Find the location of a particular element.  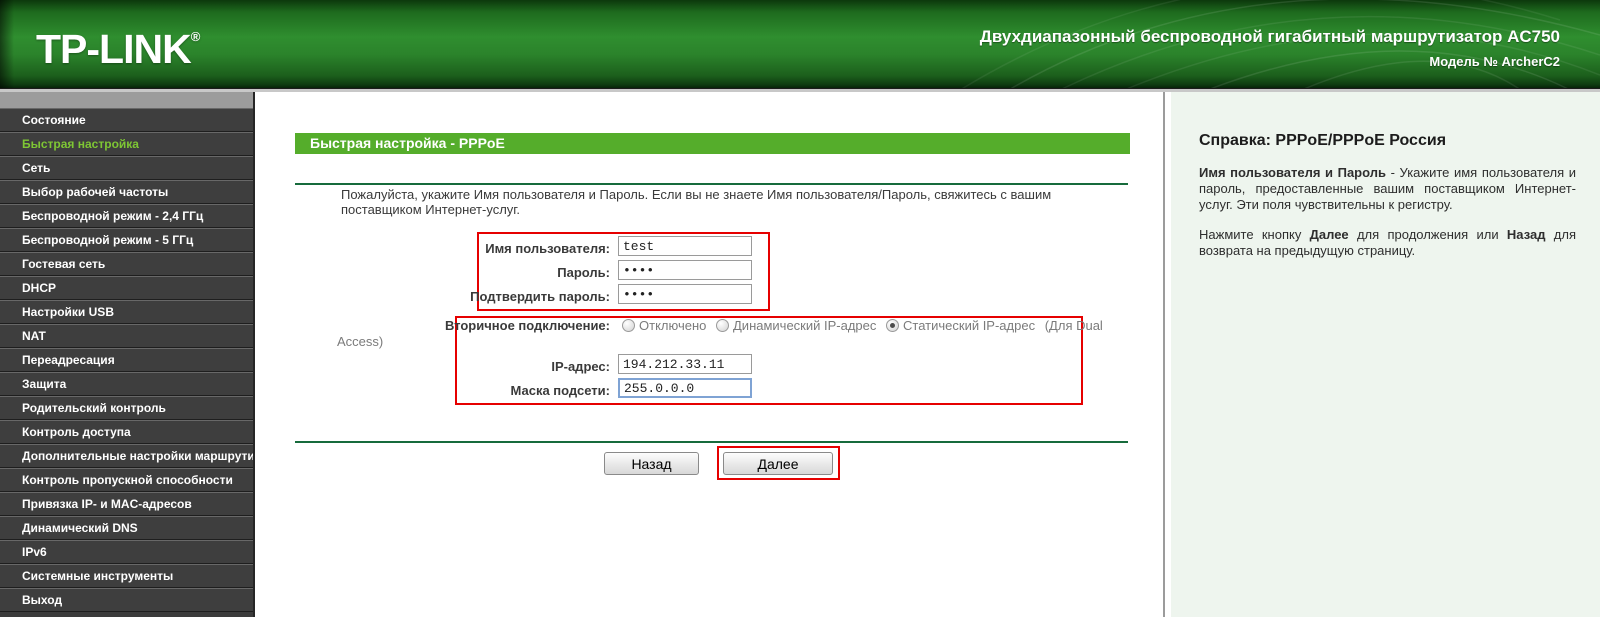

help-title: Справка: PPPoE/PPPoE Россия is located at coordinates (1323, 140).